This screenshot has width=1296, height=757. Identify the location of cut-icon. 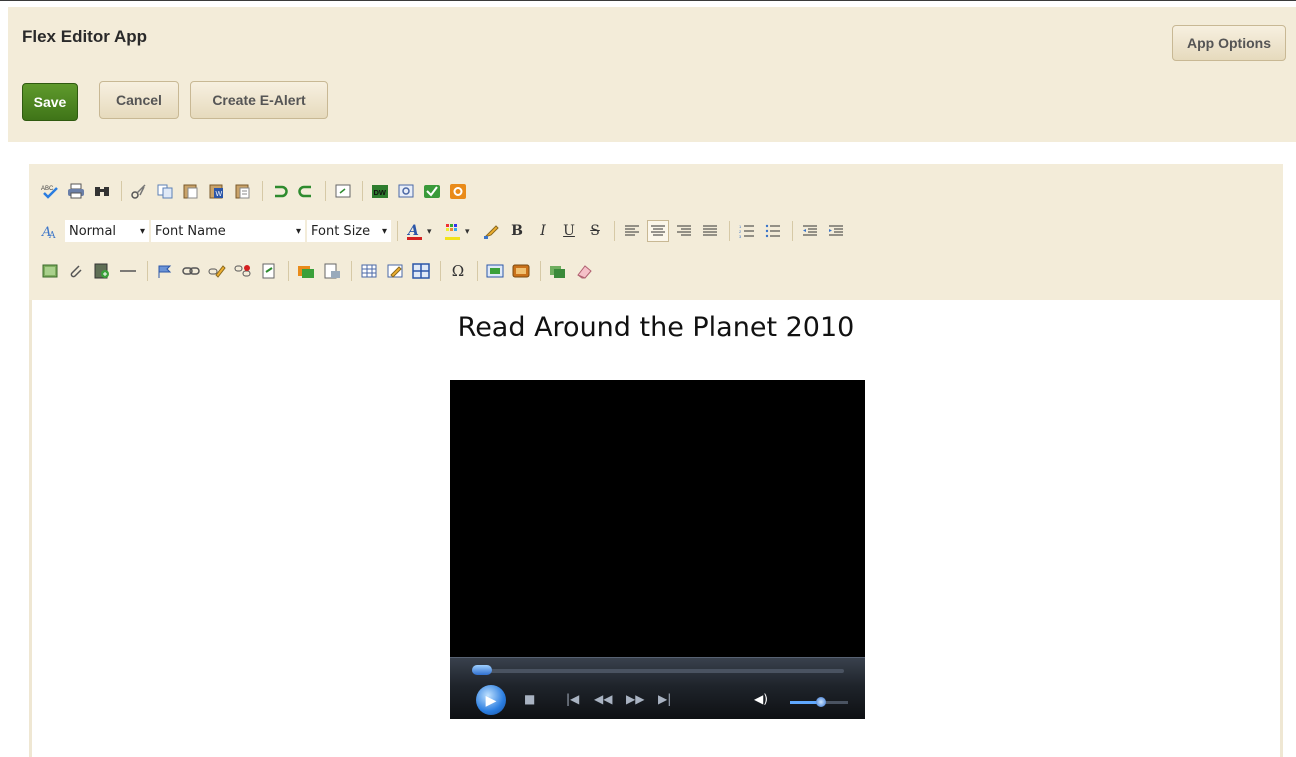
(139, 191).